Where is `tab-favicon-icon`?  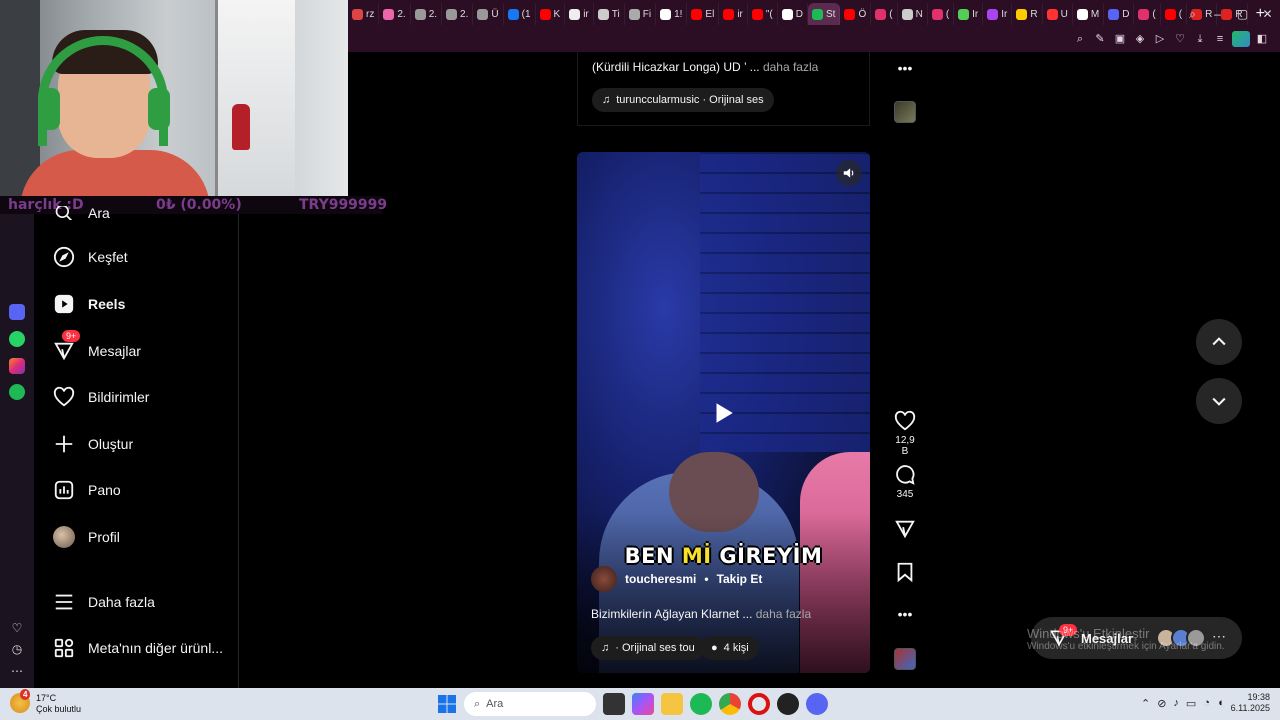
tab-favicon-icon is located at coordinates (1052, 14).